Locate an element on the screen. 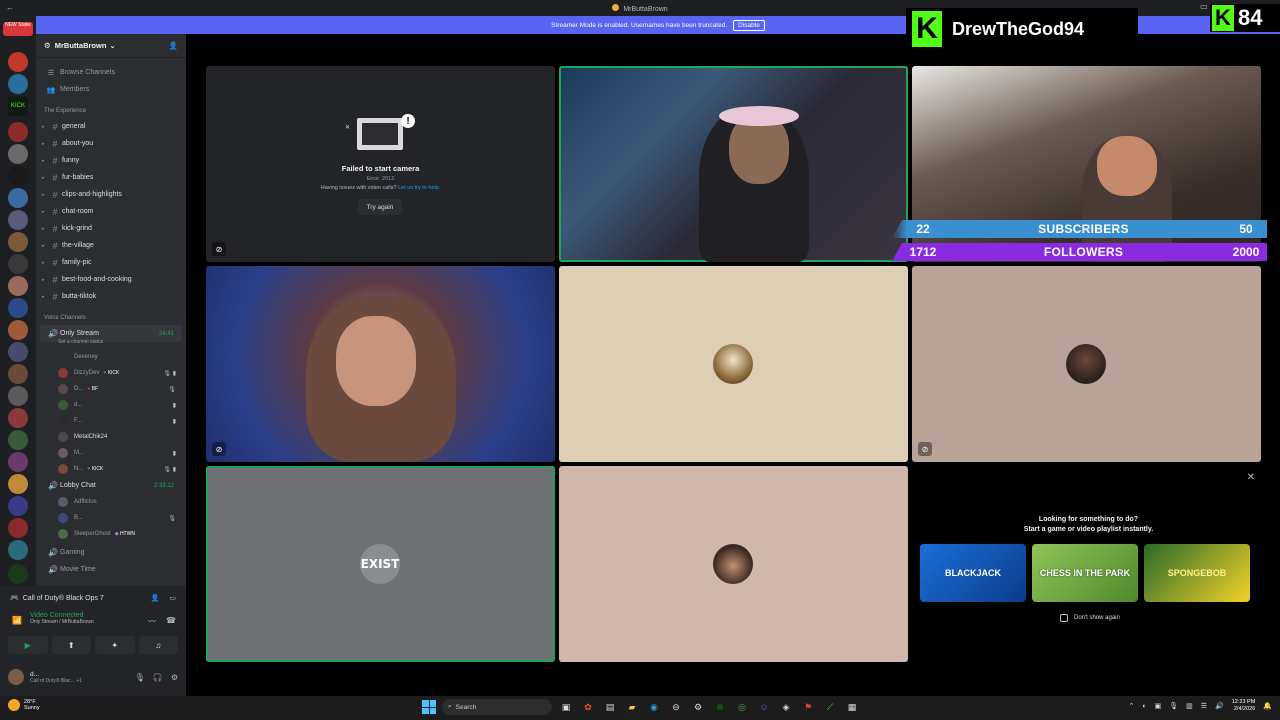  disable-streamer-mode-button: Disable is located at coordinates (749, 25).